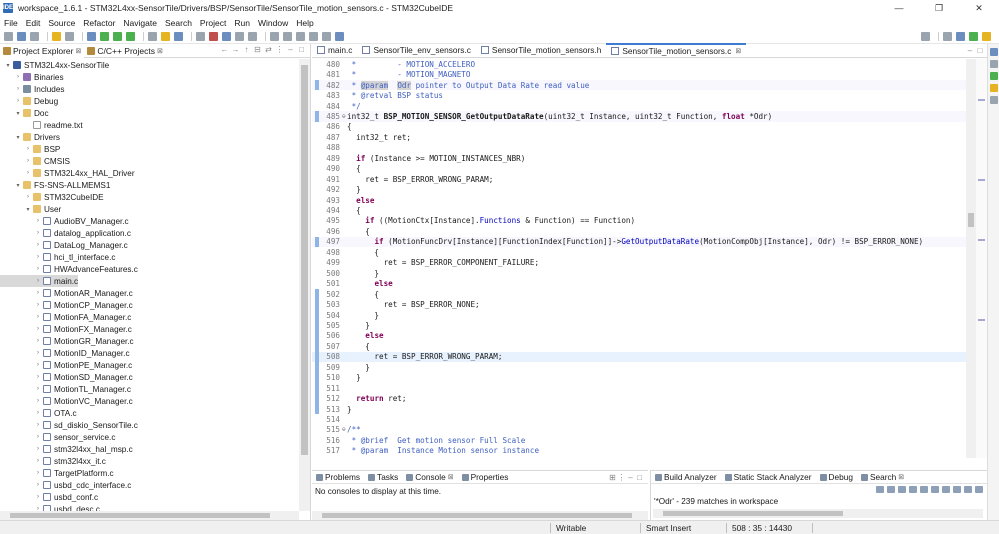  Describe the element at coordinates (946, 489) in the screenshot. I see `rerun-search-icon` at that location.